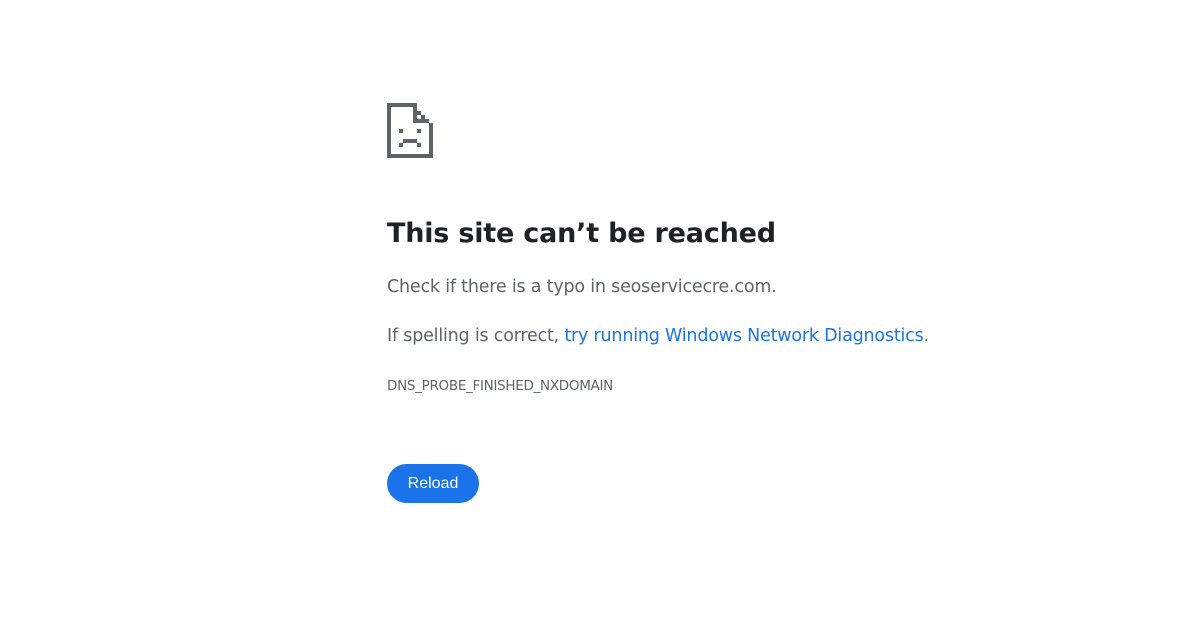 This screenshot has width=1200, height=630. I want to click on page-title: This site can’t be reached, so click(581, 233).